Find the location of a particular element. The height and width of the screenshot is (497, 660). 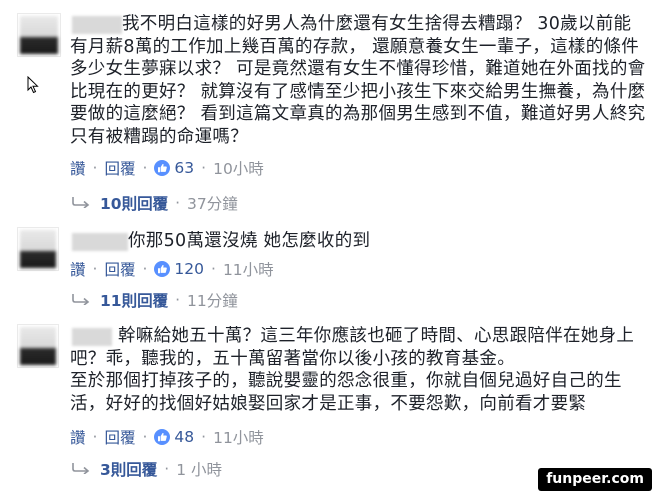

comment-line: 只有被糟蹋的命運嗎？ is located at coordinates (159, 136).